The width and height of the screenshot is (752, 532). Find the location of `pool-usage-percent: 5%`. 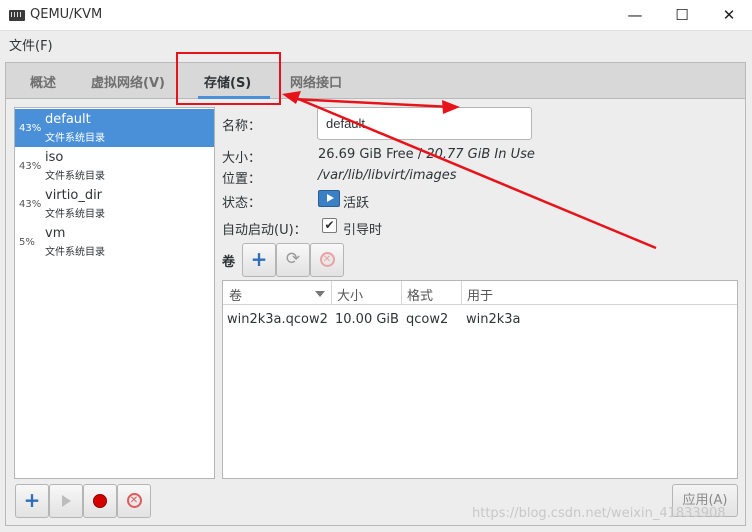

pool-usage-percent: 5% is located at coordinates (27, 242).